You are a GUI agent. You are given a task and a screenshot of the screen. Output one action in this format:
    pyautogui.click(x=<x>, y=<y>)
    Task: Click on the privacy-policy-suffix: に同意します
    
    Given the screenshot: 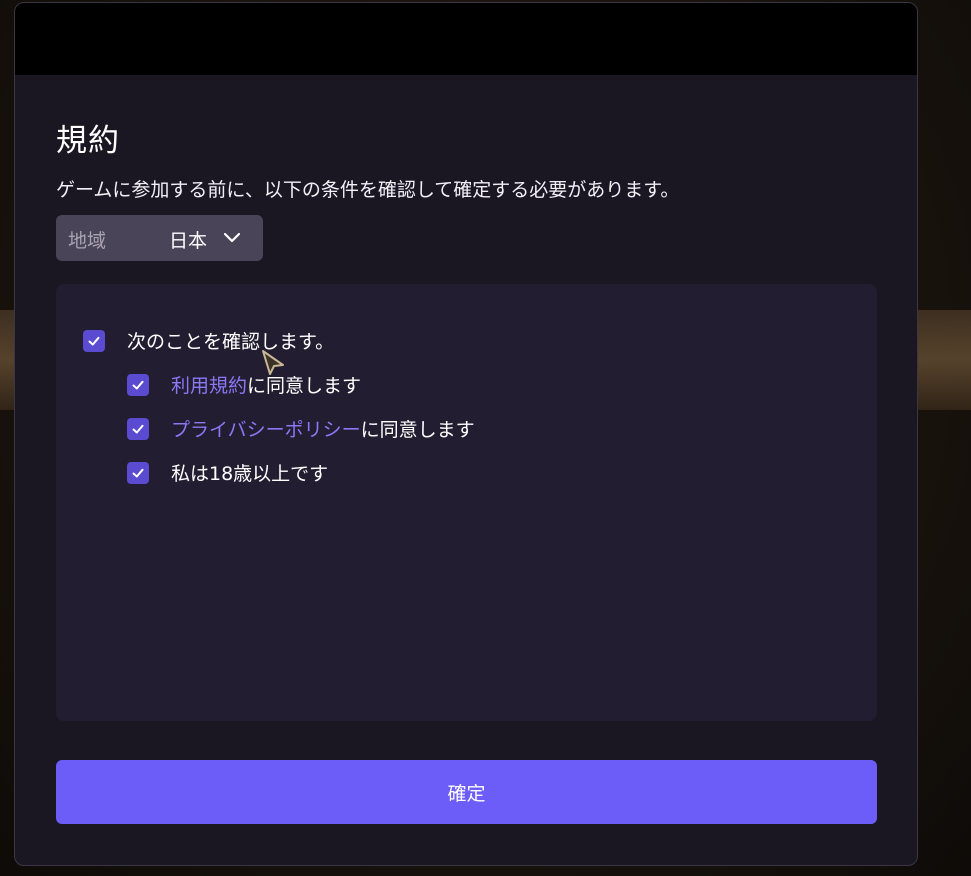 What is the action you would take?
    pyautogui.click(x=417, y=430)
    